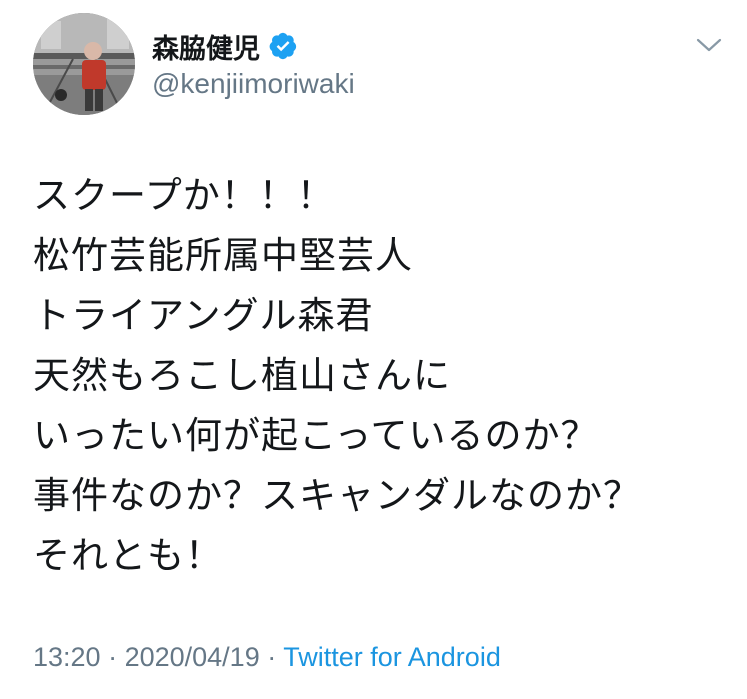 The height and width of the screenshot is (699, 747). I want to click on verified-badge-icon, so click(283, 46).